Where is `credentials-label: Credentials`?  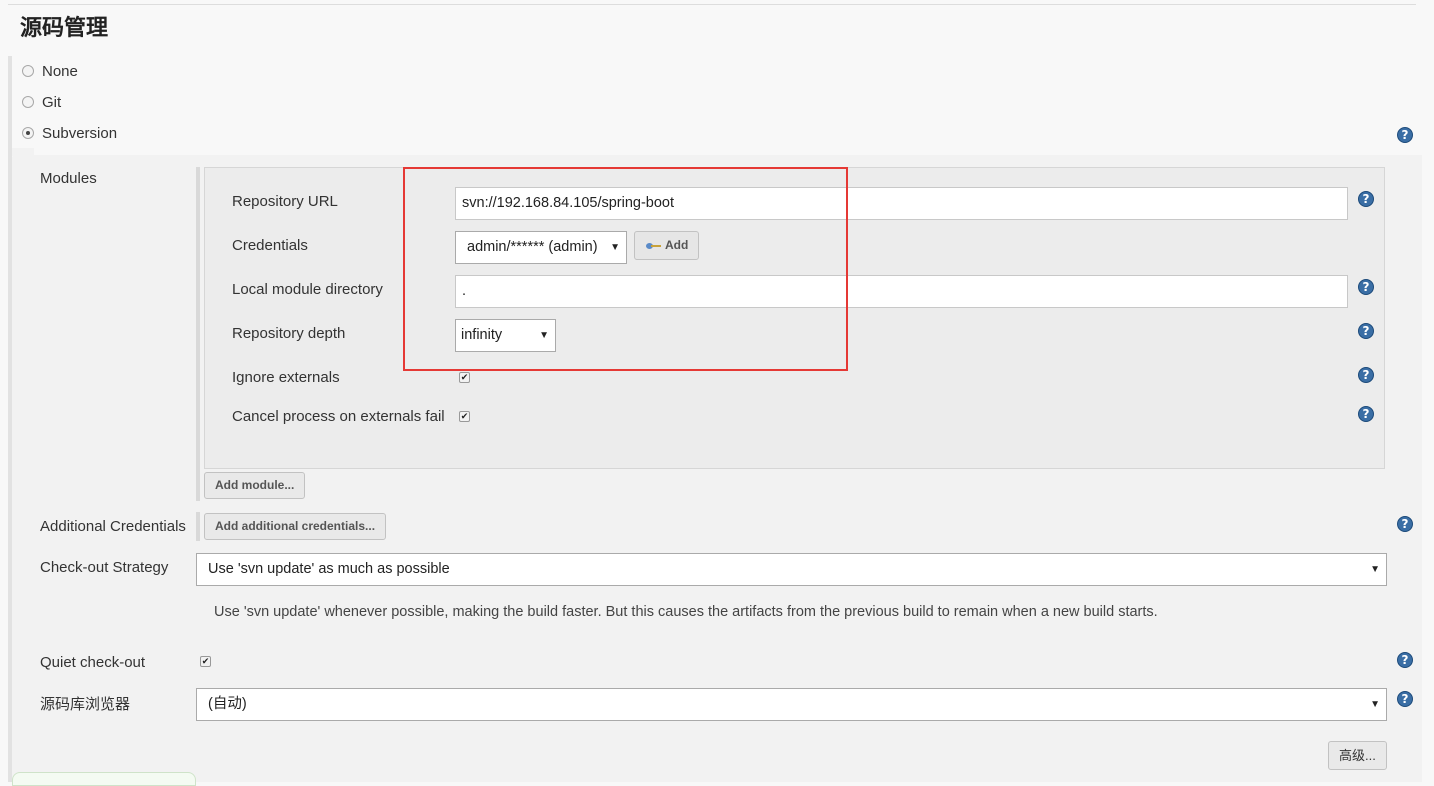 credentials-label: Credentials is located at coordinates (270, 245).